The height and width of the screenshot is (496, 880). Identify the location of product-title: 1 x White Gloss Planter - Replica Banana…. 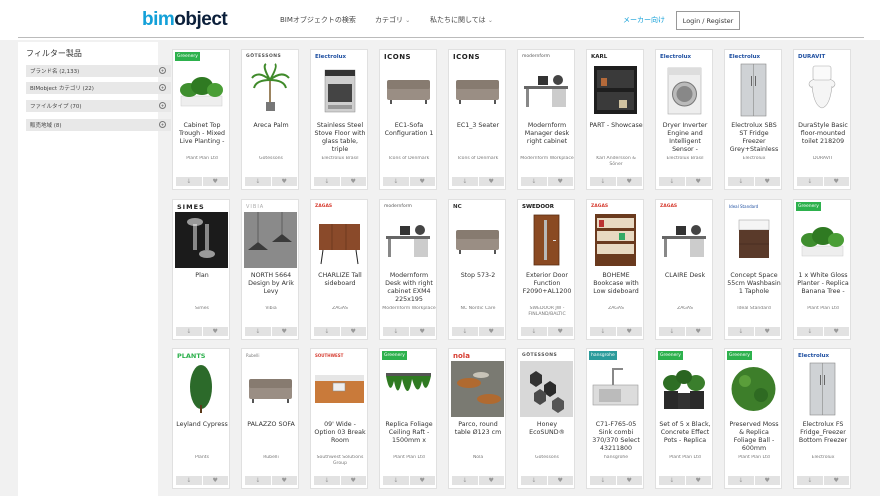
(823, 288).